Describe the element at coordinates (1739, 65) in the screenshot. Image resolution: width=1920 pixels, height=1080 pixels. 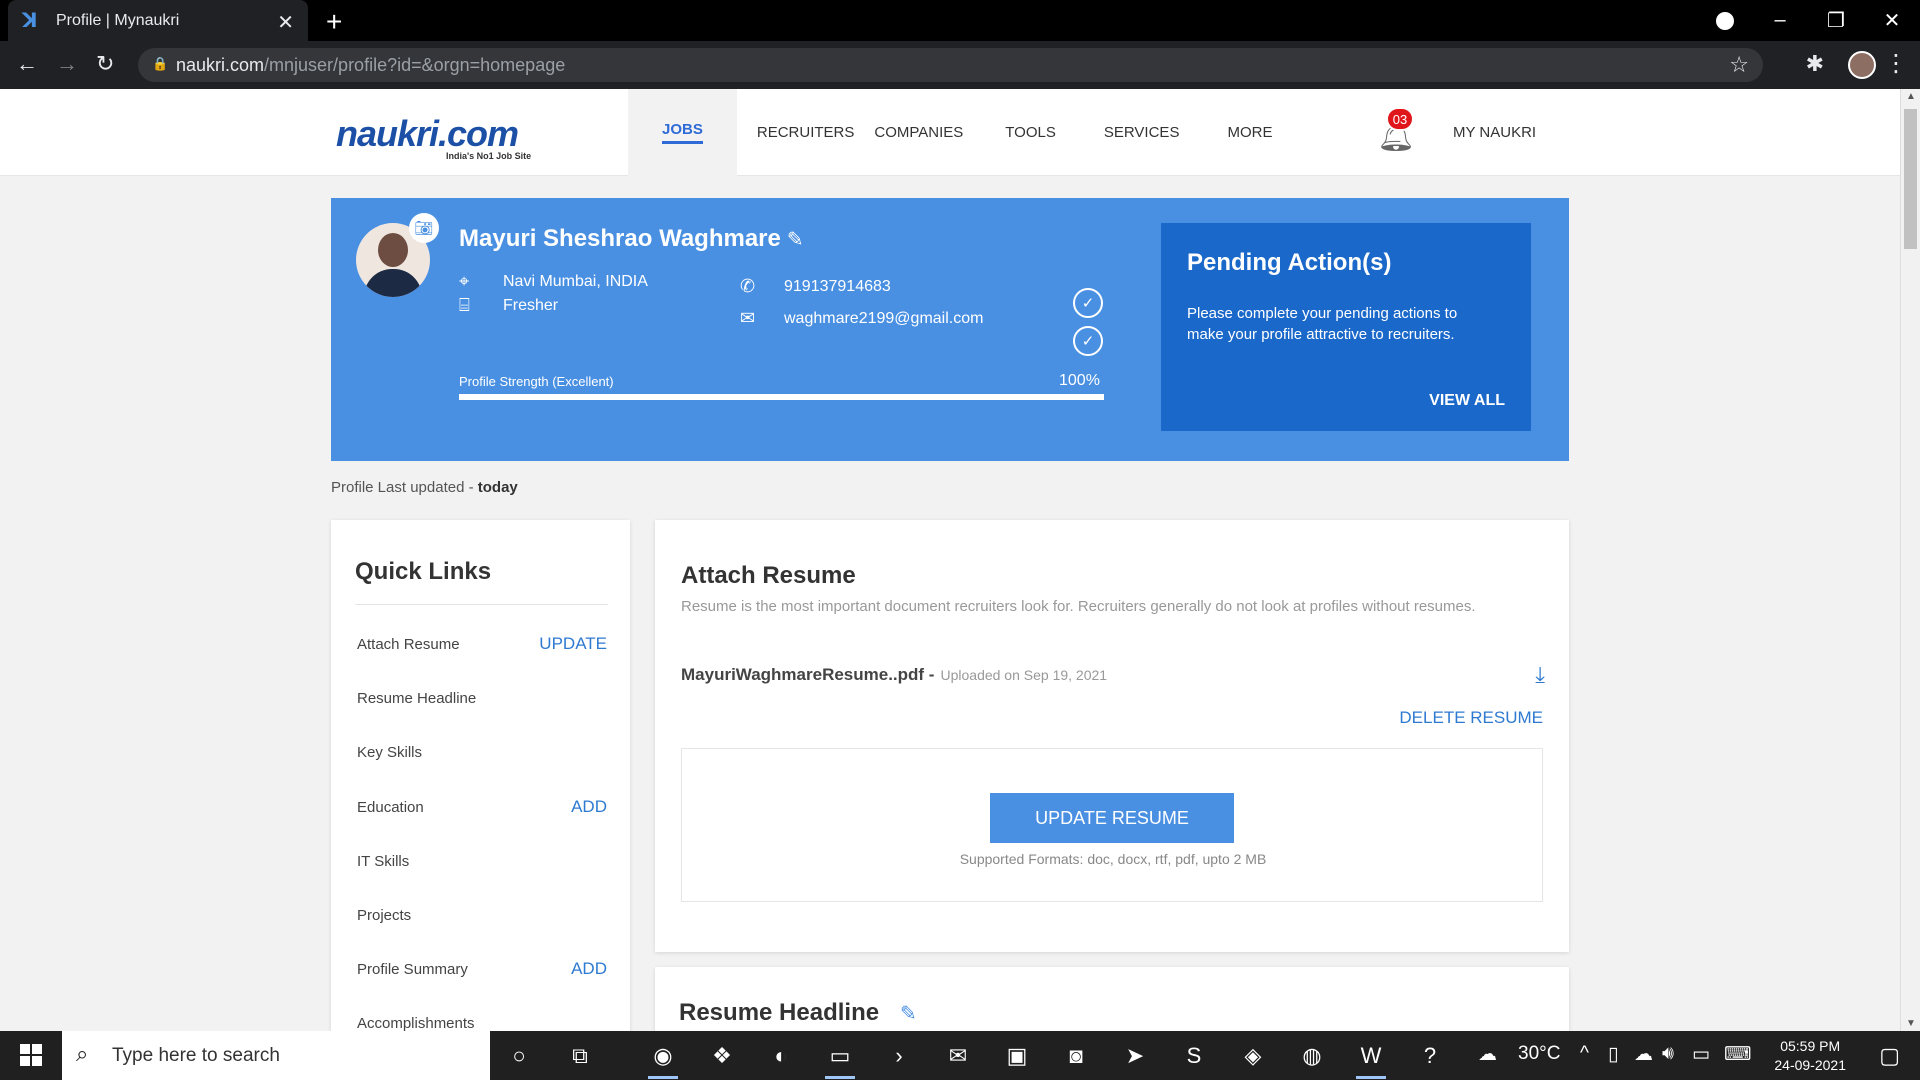
I see `bookmark-star-icon: ☆` at that location.